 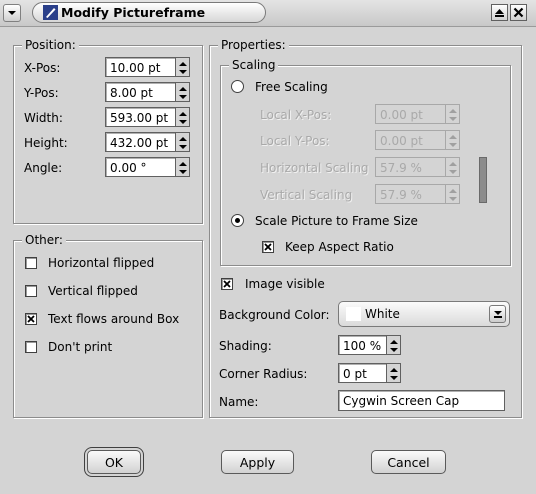 I want to click on height-spinbox: 432.00 pt, so click(x=147, y=142).